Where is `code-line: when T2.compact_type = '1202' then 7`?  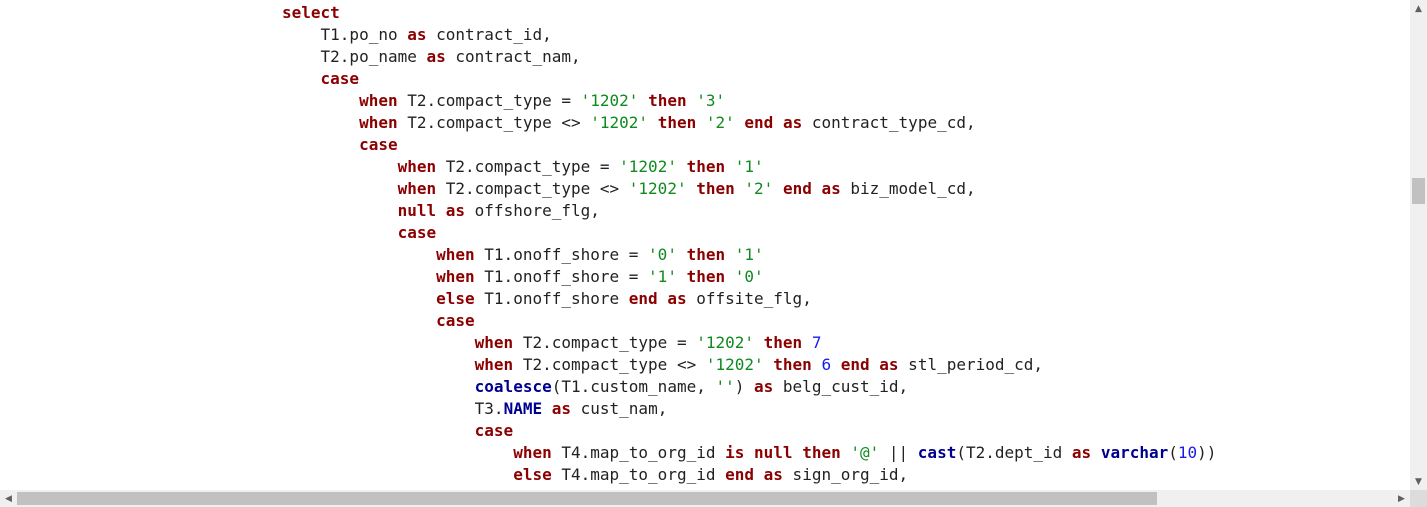
code-line: when T2.compact_type = '1202' then 7 is located at coordinates (552, 343).